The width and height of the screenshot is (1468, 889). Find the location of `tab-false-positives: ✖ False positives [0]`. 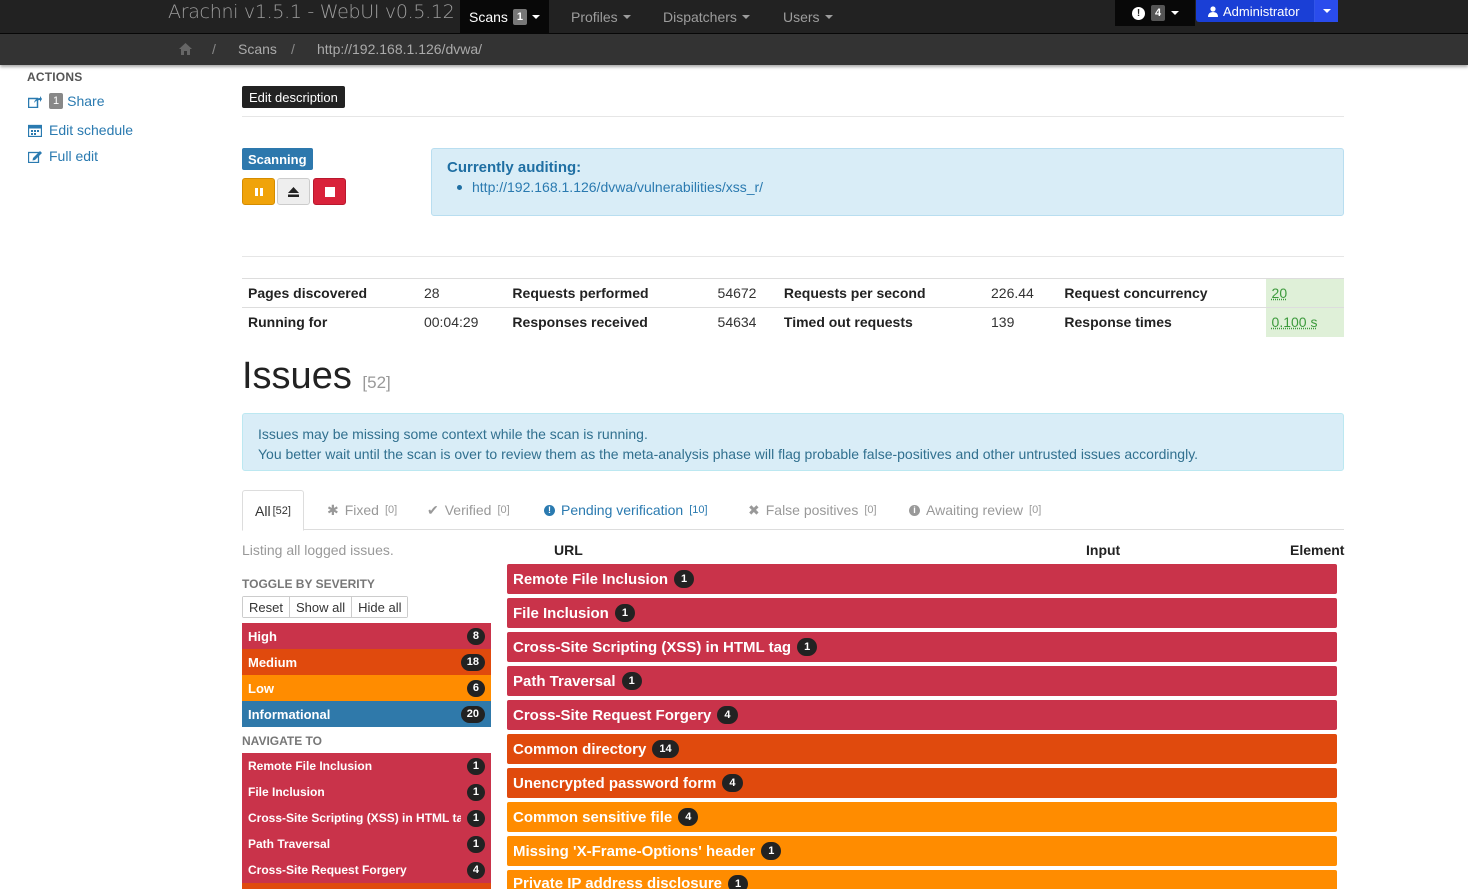

tab-false-positives: ✖ False positives [0] is located at coordinates (812, 510).